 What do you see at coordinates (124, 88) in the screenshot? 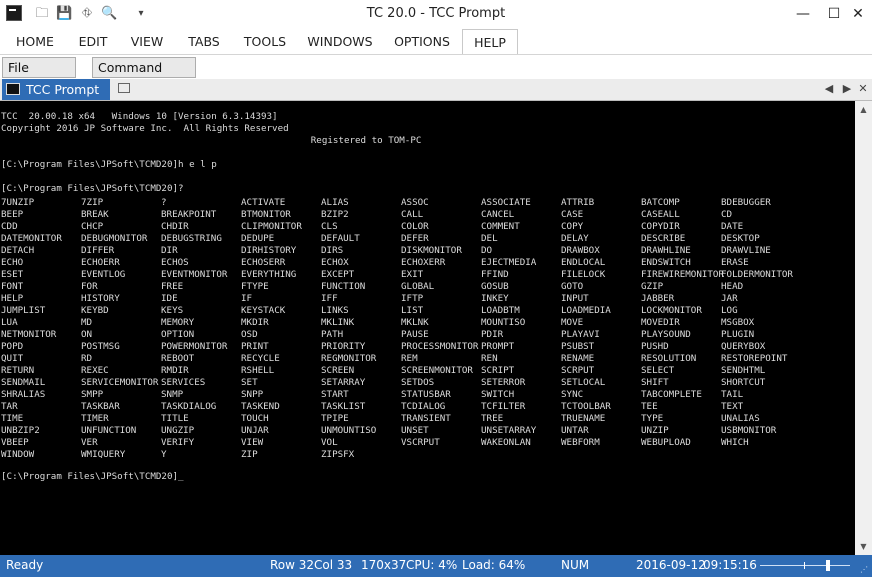
I see `new-tab-icon` at bounding box center [124, 88].